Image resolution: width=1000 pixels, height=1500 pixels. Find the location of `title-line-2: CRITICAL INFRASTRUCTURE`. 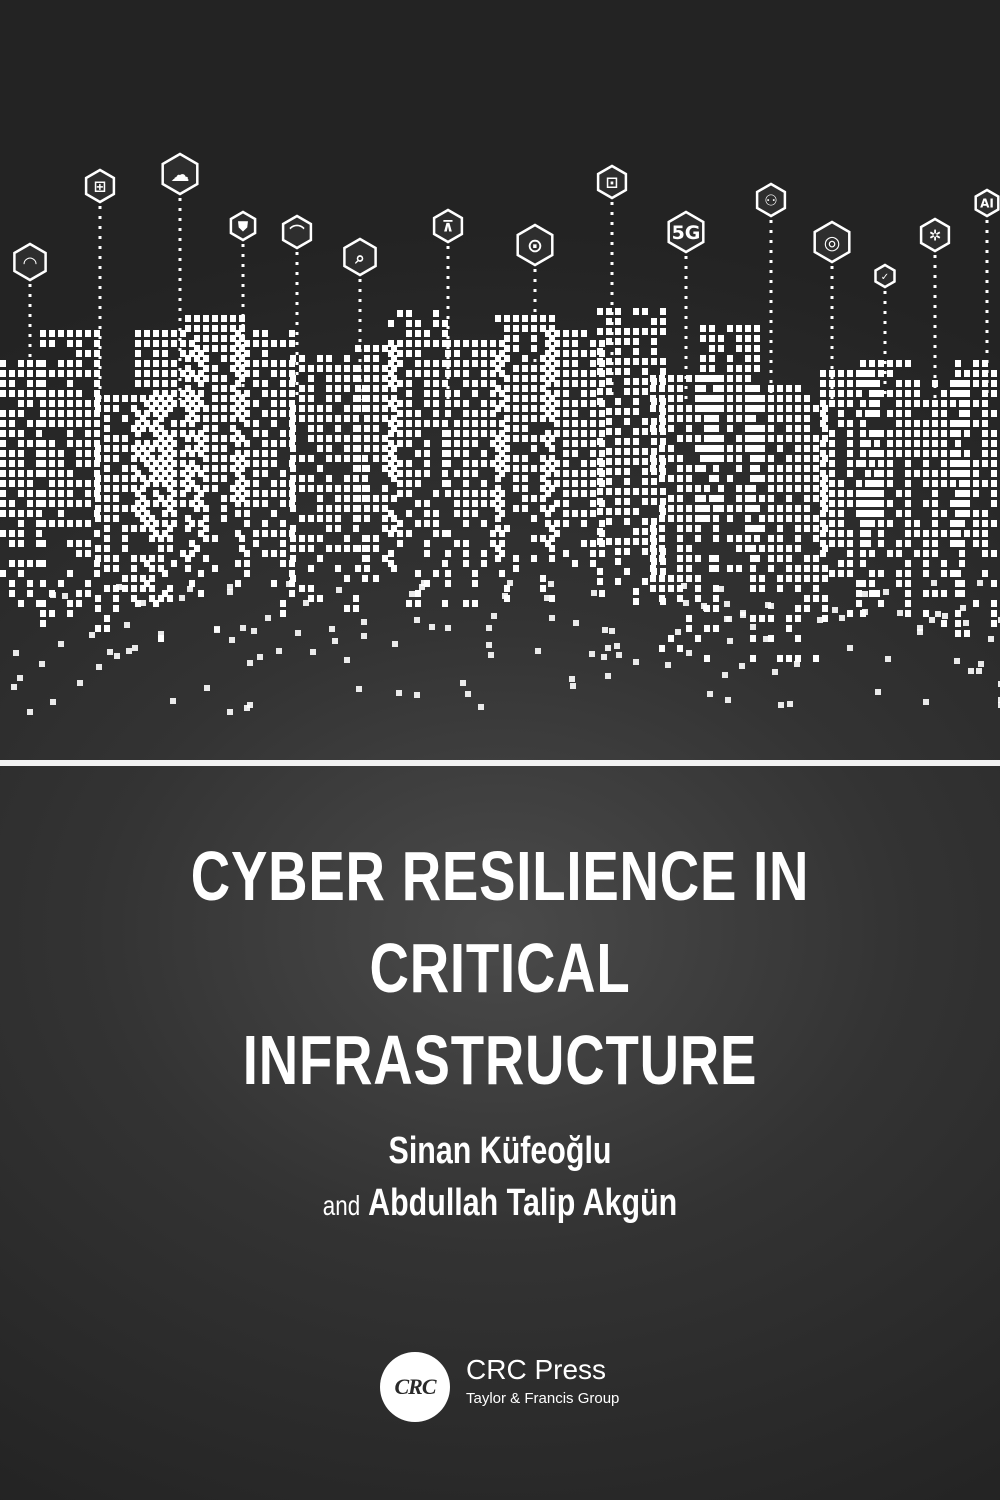

title-line-2: CRITICAL INFRASTRUCTURE is located at coordinates (500, 1014).